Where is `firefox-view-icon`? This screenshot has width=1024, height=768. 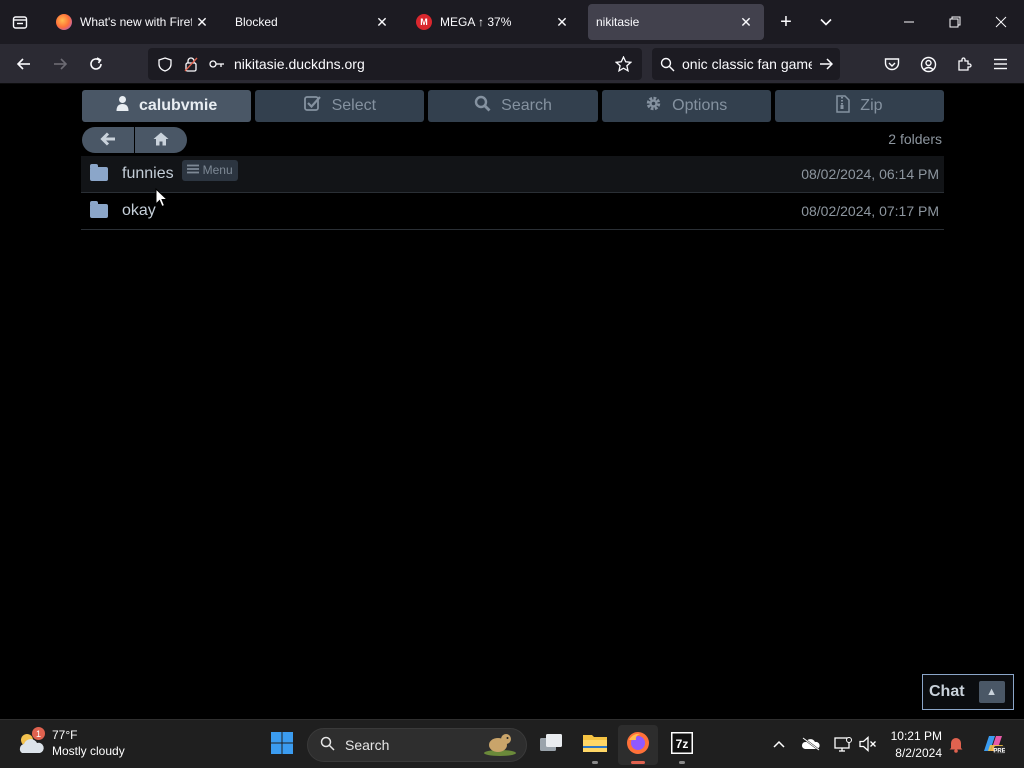
firefox-view-icon is located at coordinates (20, 22).